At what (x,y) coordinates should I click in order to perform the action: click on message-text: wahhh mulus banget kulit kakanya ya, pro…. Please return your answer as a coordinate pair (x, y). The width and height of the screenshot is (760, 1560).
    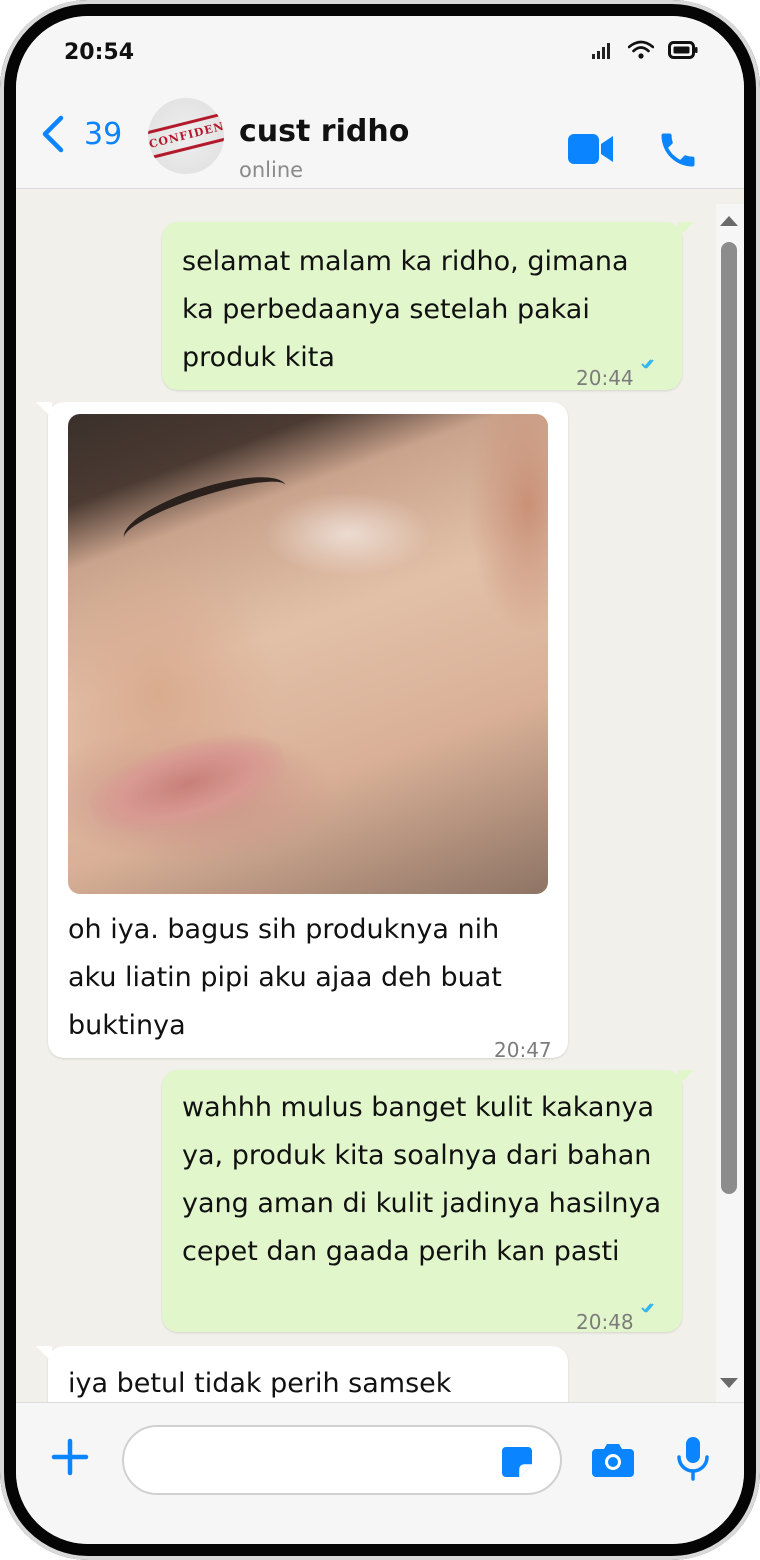
    Looking at the image, I should click on (422, 1179).